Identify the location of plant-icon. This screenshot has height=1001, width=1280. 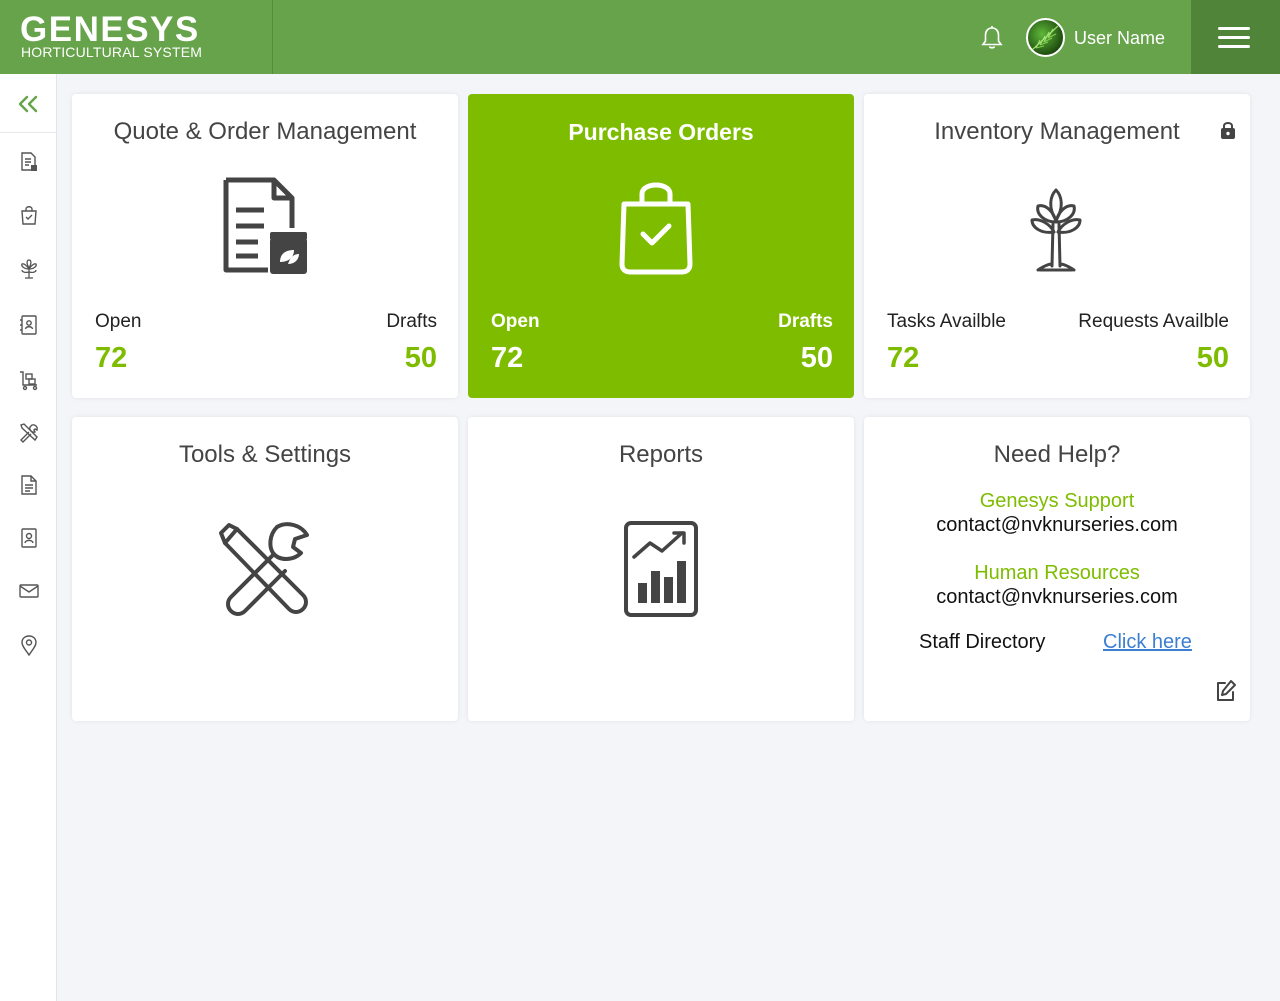
(29, 269).